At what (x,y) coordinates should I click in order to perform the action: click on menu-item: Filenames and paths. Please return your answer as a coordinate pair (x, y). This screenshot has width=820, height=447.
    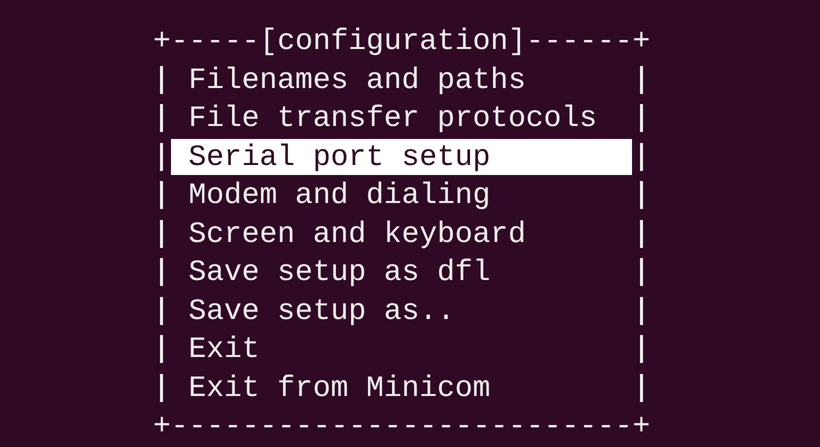
    Looking at the image, I should click on (401, 80).